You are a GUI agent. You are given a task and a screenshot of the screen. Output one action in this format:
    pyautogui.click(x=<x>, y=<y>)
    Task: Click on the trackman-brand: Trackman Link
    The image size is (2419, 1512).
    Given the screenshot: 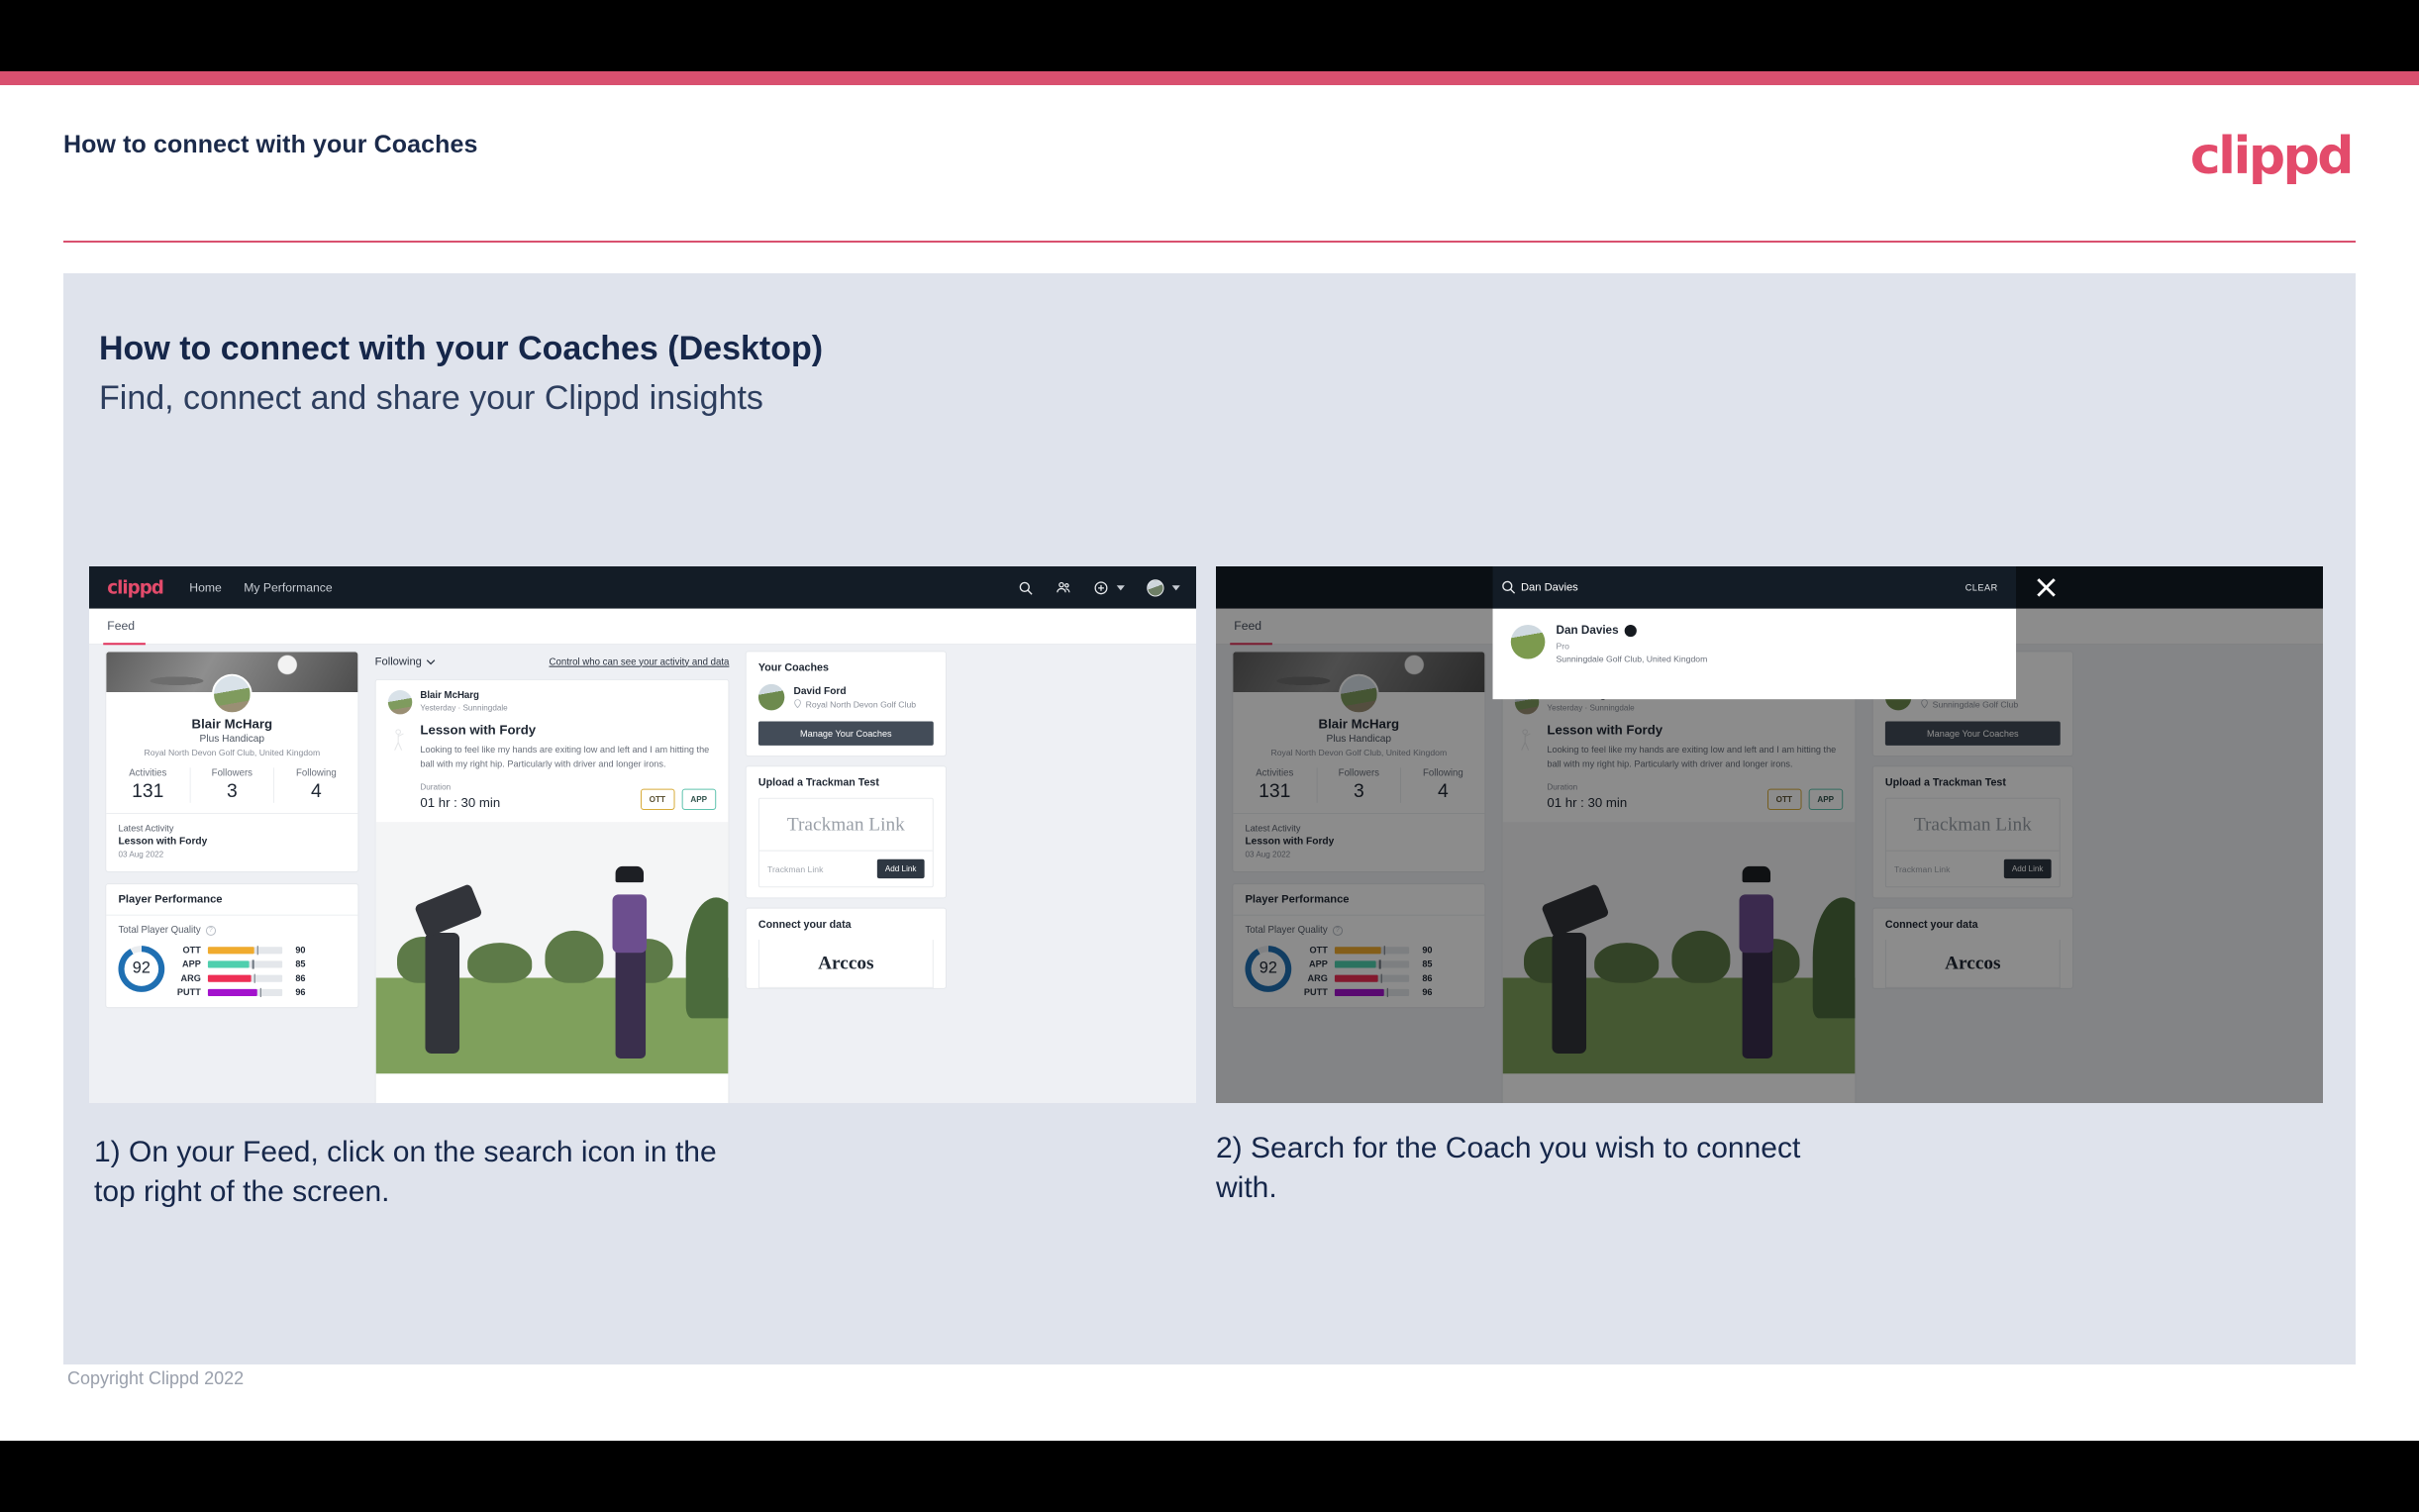 What is the action you would take?
    pyautogui.click(x=845, y=825)
    